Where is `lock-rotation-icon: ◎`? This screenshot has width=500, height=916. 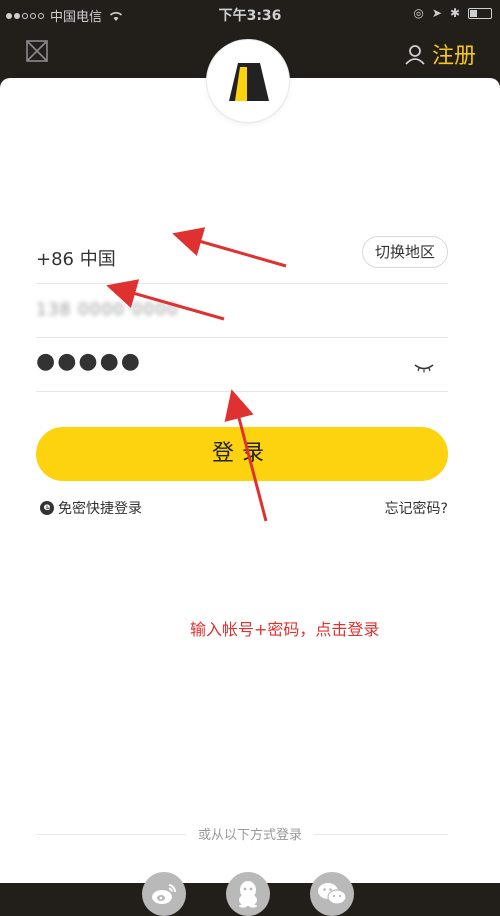 lock-rotation-icon: ◎ is located at coordinates (418, 13).